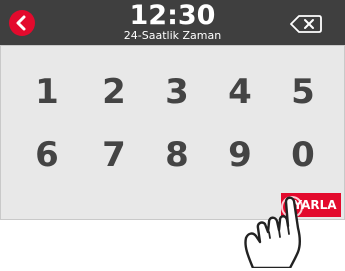 The width and height of the screenshot is (345, 271). Describe the element at coordinates (240, 92) in the screenshot. I see `key-4: 4` at that location.